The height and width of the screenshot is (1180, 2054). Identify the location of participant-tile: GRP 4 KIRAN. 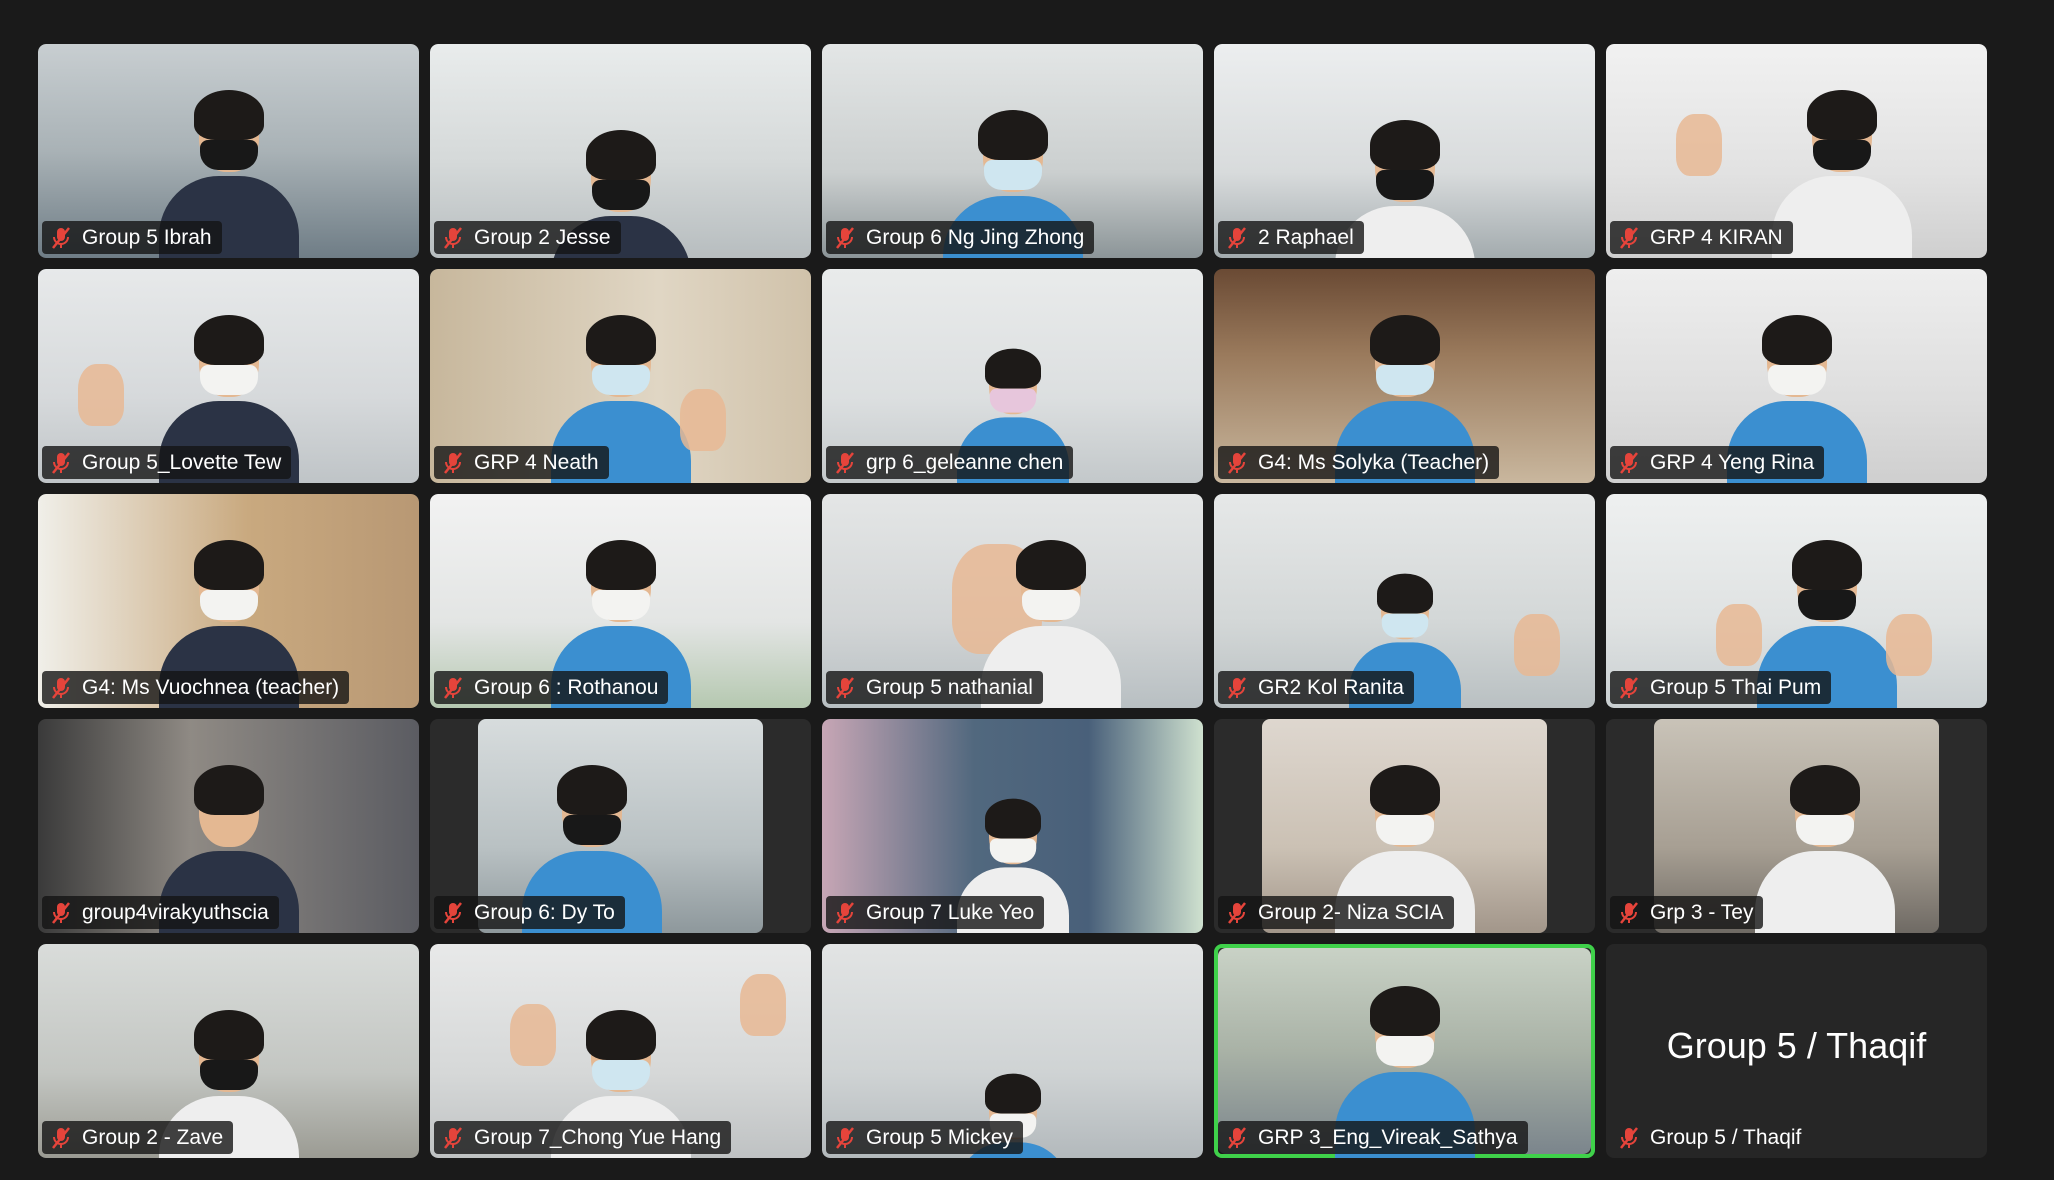
(1796, 151).